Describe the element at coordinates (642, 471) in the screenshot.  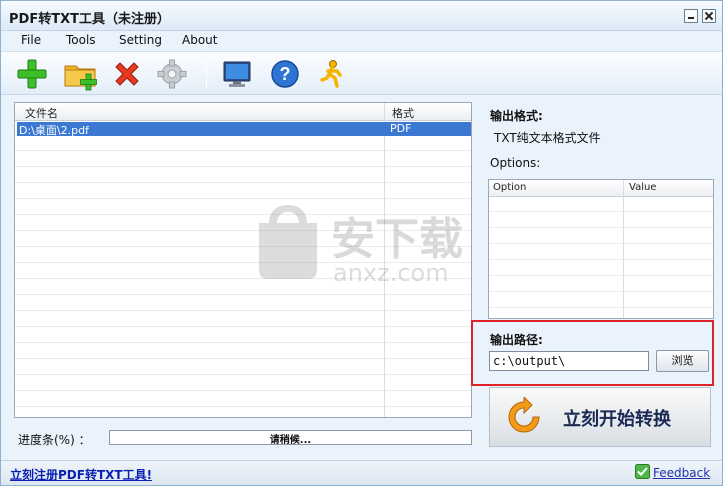
I see `checkmark-icon` at that location.